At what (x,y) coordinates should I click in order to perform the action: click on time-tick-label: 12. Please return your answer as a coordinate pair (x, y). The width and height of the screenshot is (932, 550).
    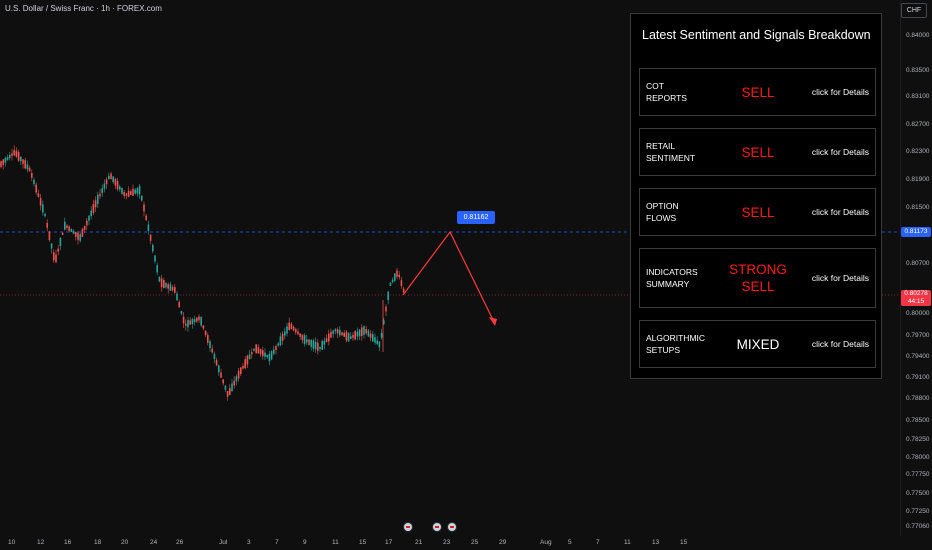
    Looking at the image, I should click on (41, 542).